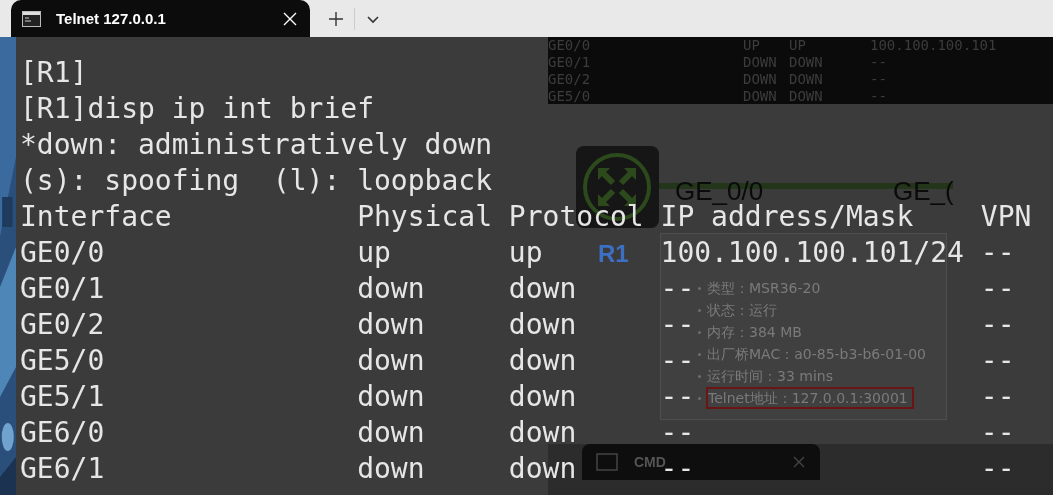 The image size is (1053, 495). I want to click on table-cell: GE0/2, so click(62, 325).